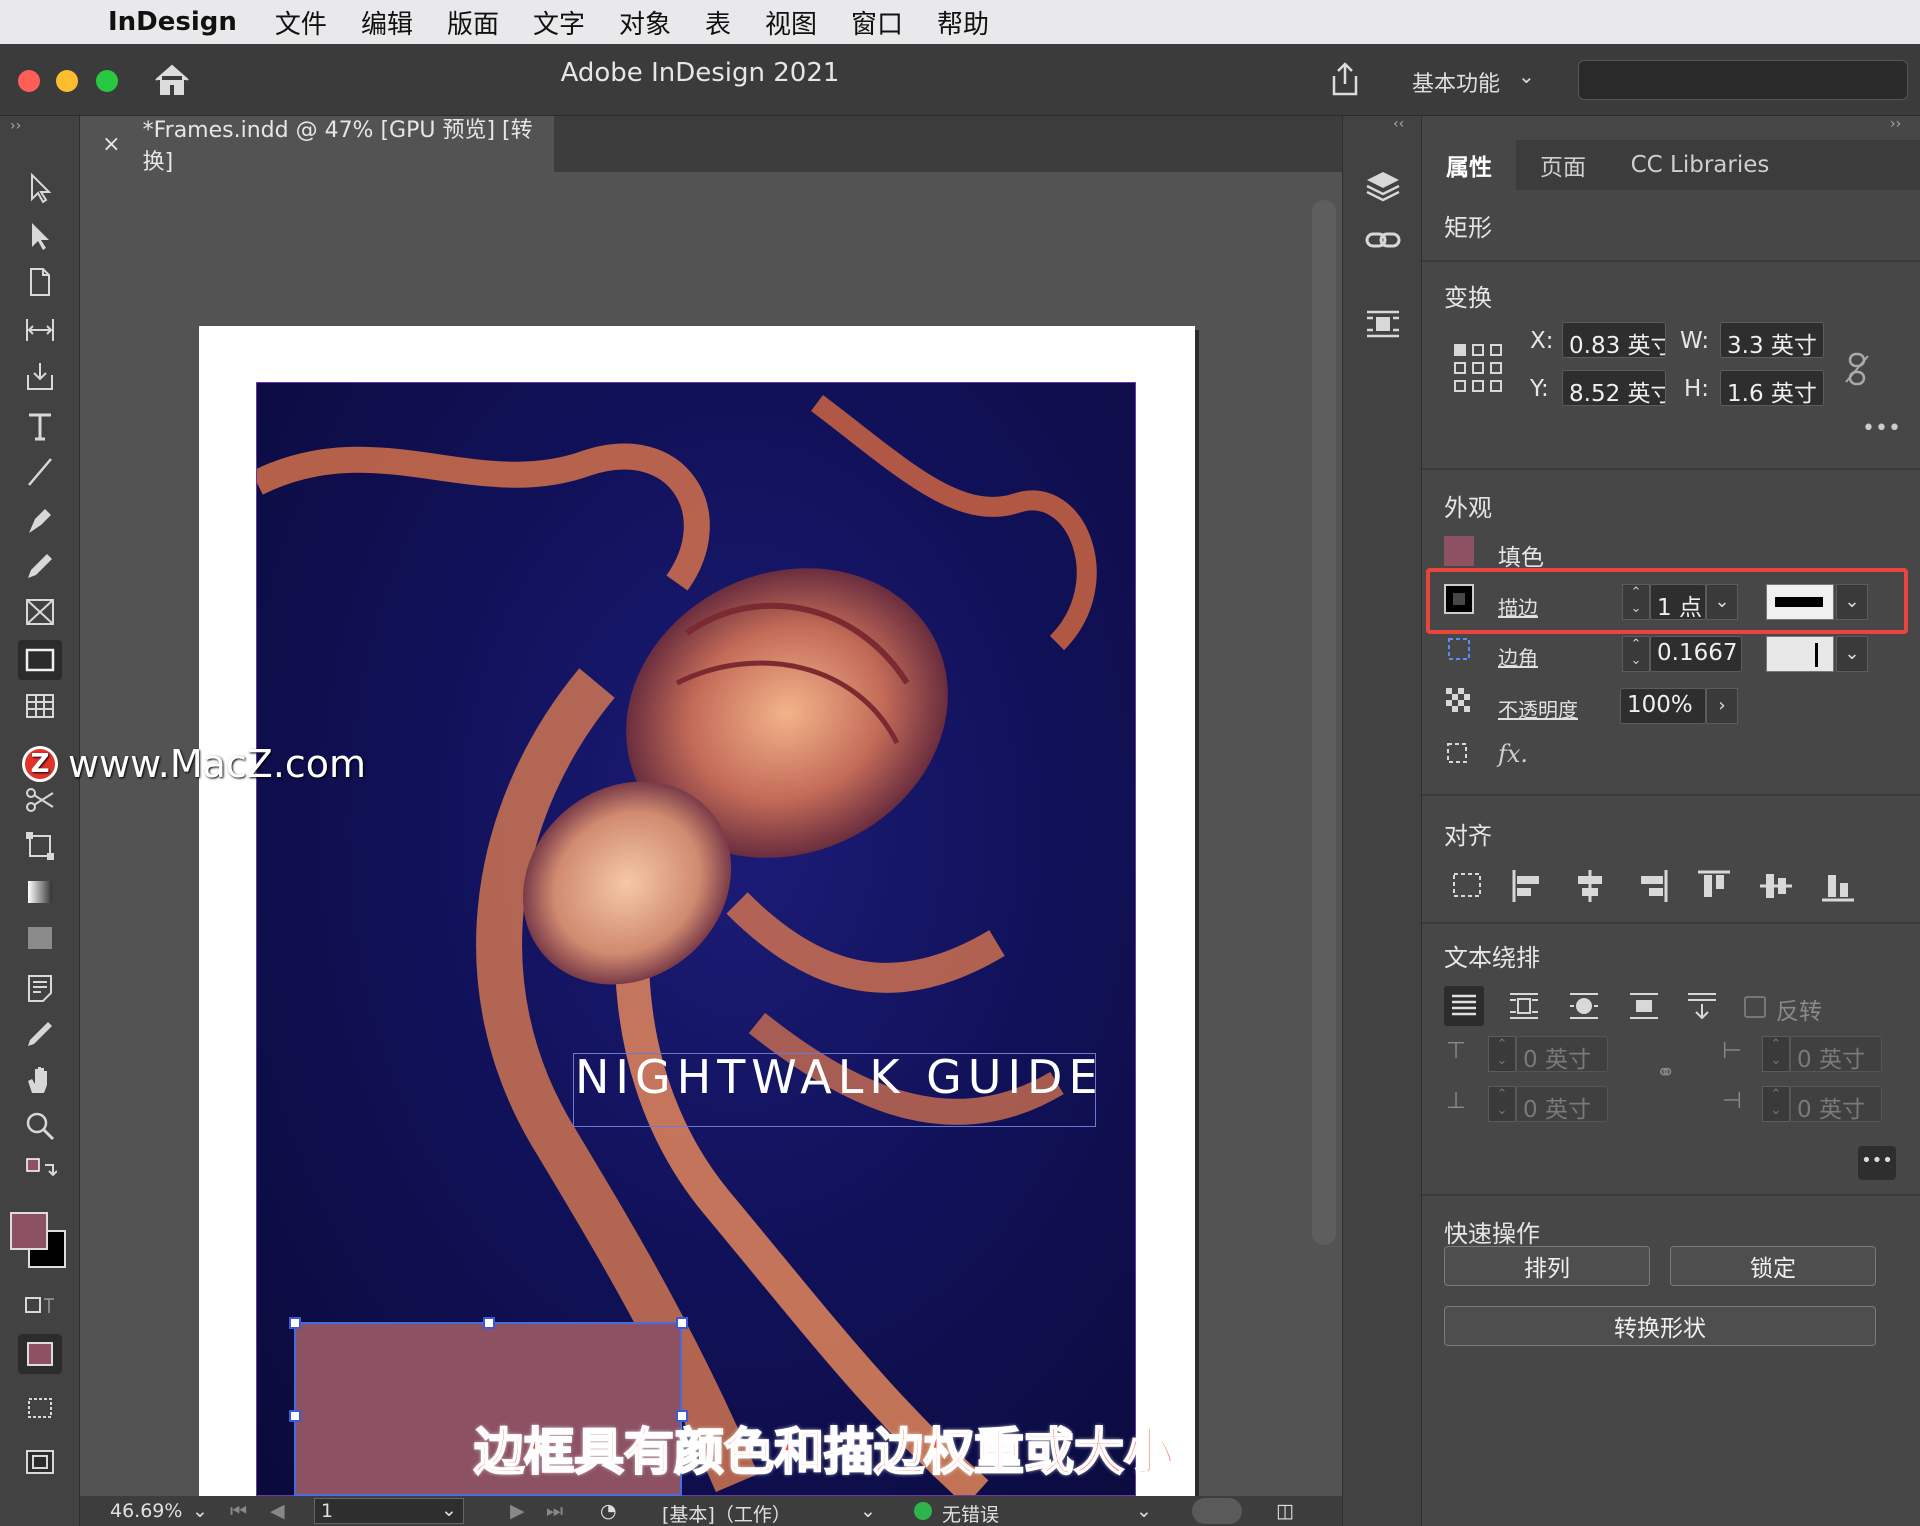  Describe the element at coordinates (1459, 551) in the screenshot. I see `fill-color-swatch` at that location.